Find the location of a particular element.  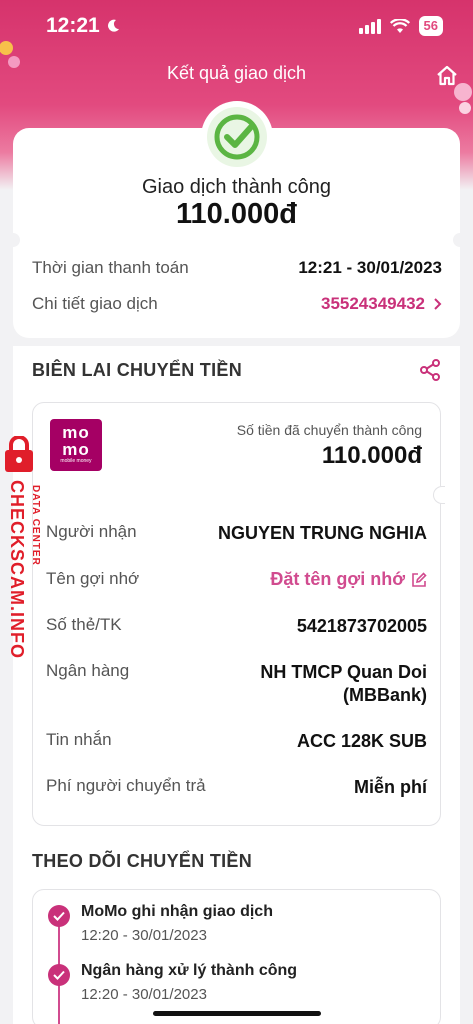

tracking-section-header: THEO DÕI CHUYỂN TIỀN is located at coordinates (237, 861).